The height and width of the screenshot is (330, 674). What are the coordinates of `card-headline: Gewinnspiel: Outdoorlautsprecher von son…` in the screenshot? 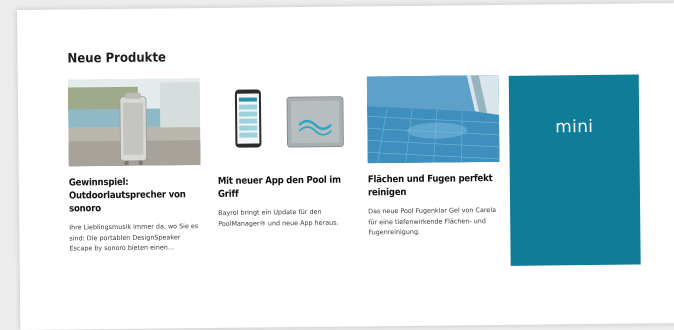 It's located at (135, 195).